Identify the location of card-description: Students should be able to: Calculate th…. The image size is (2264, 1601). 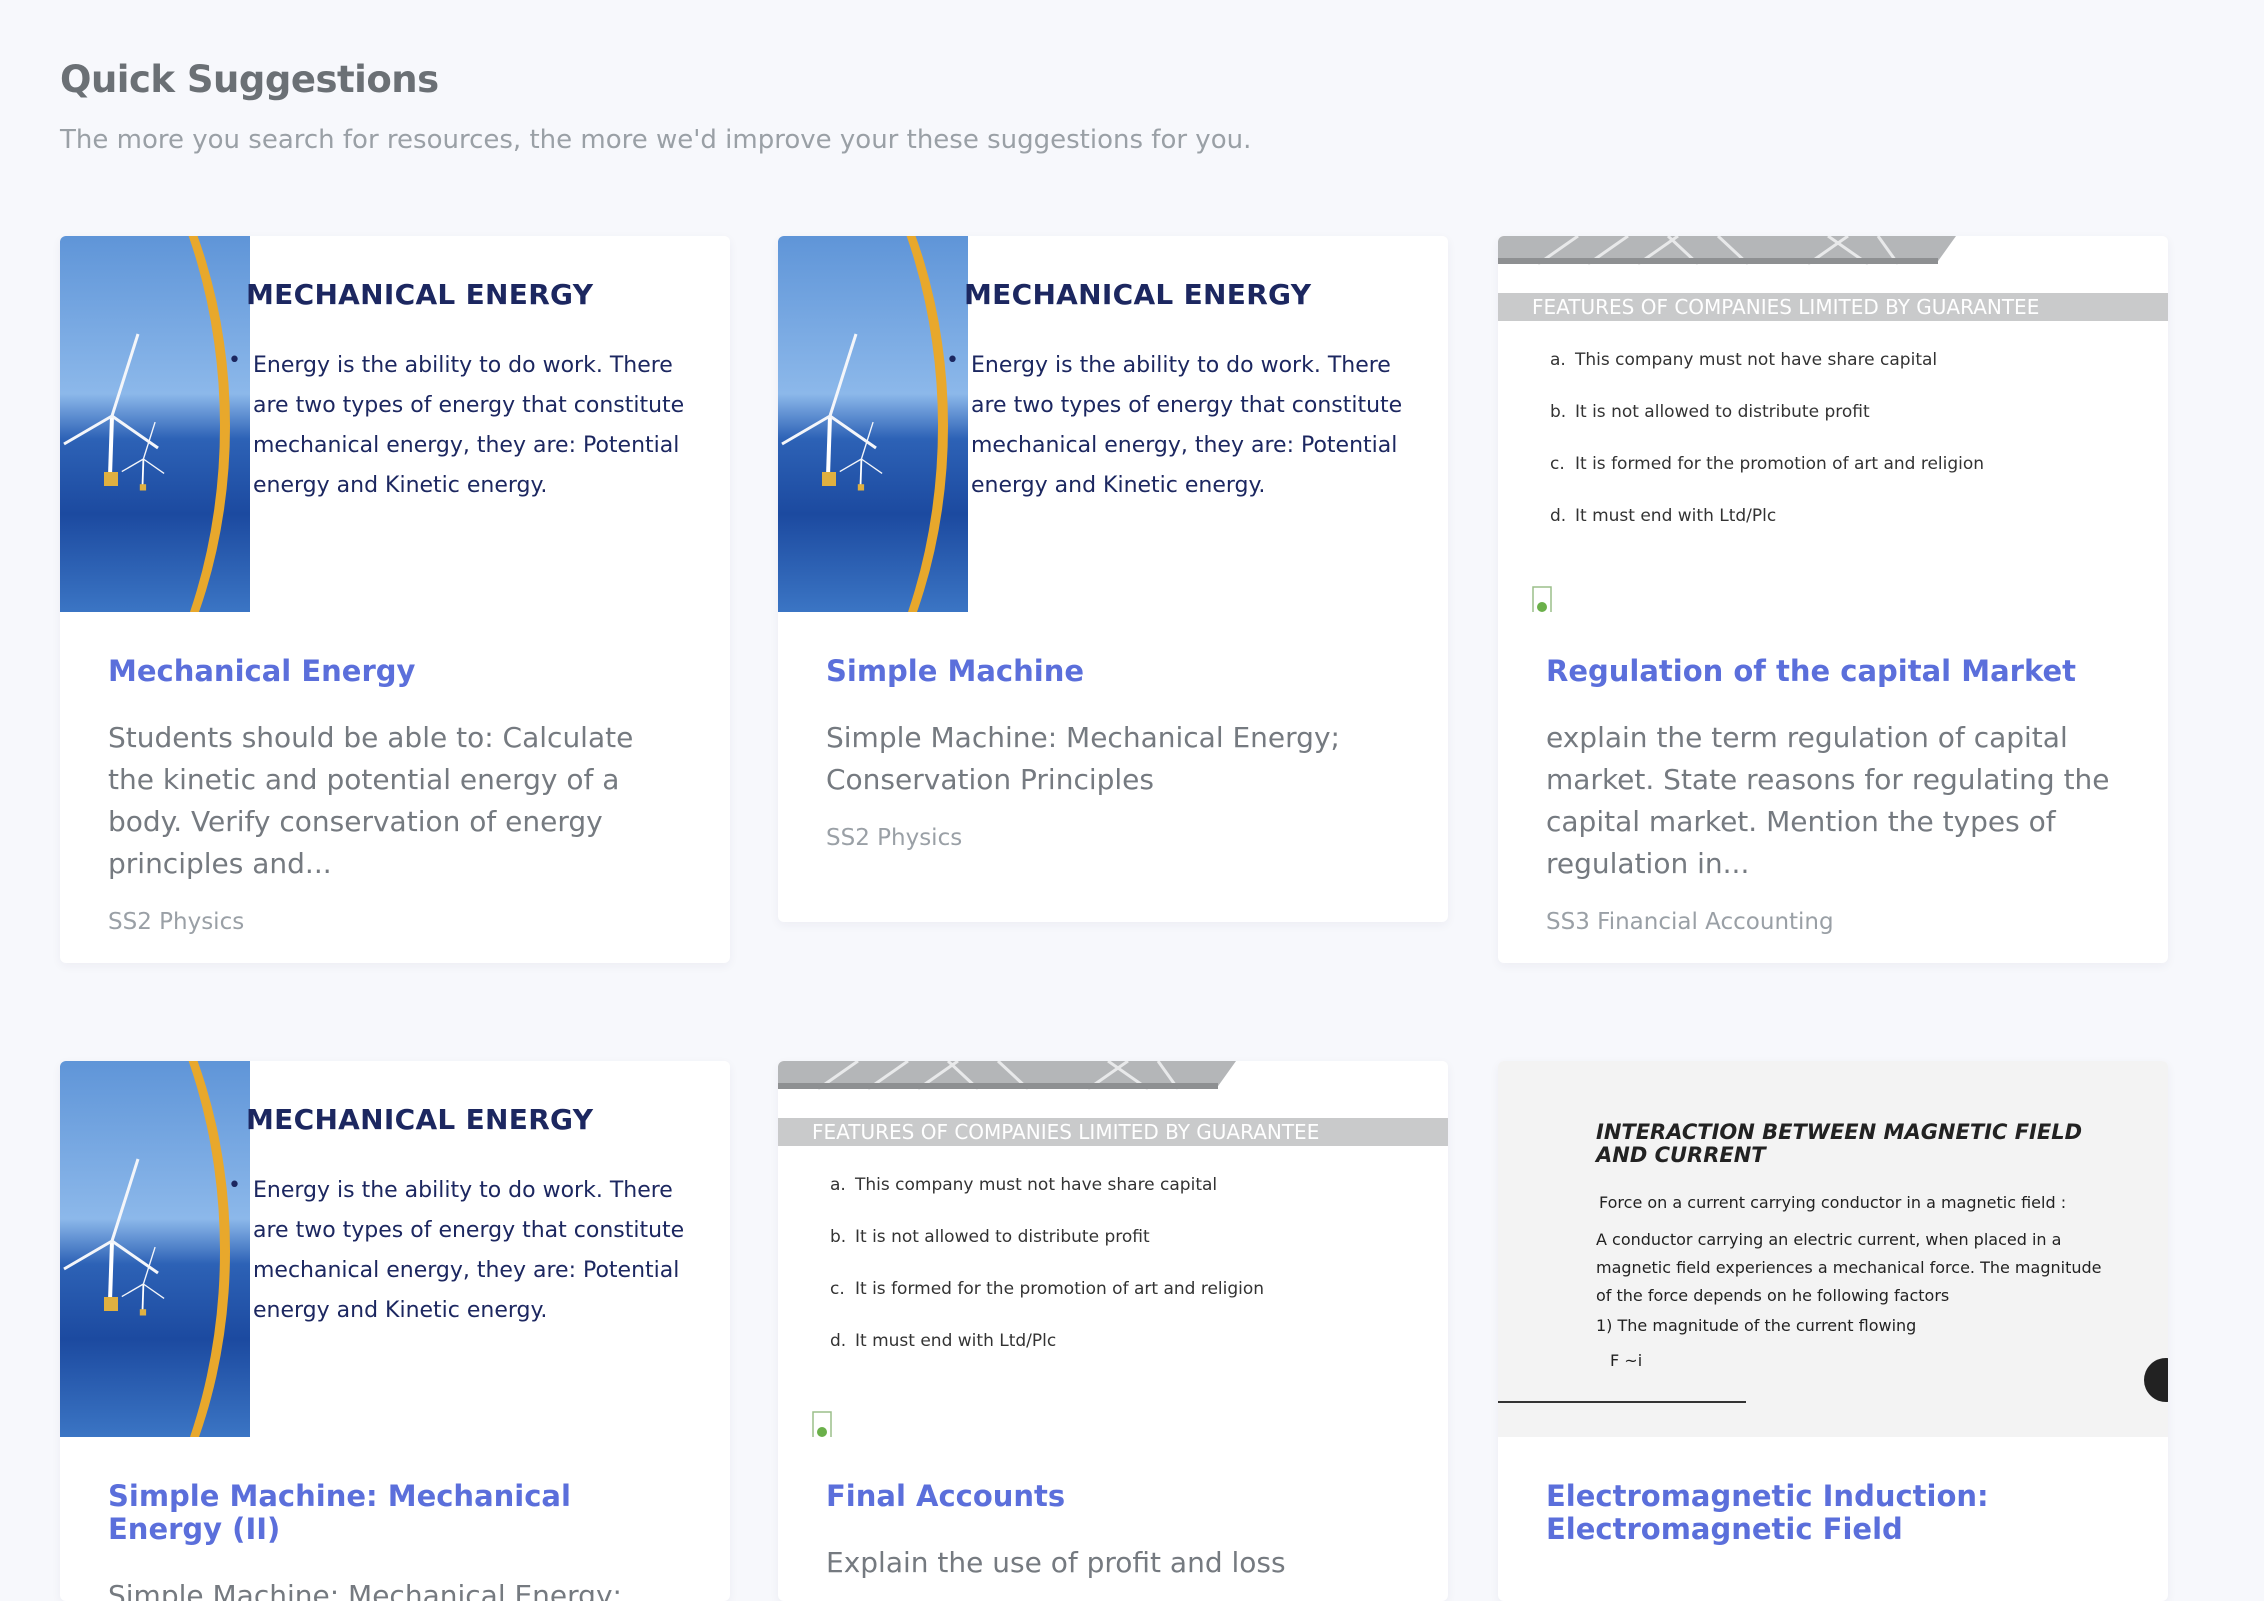
(371, 800).